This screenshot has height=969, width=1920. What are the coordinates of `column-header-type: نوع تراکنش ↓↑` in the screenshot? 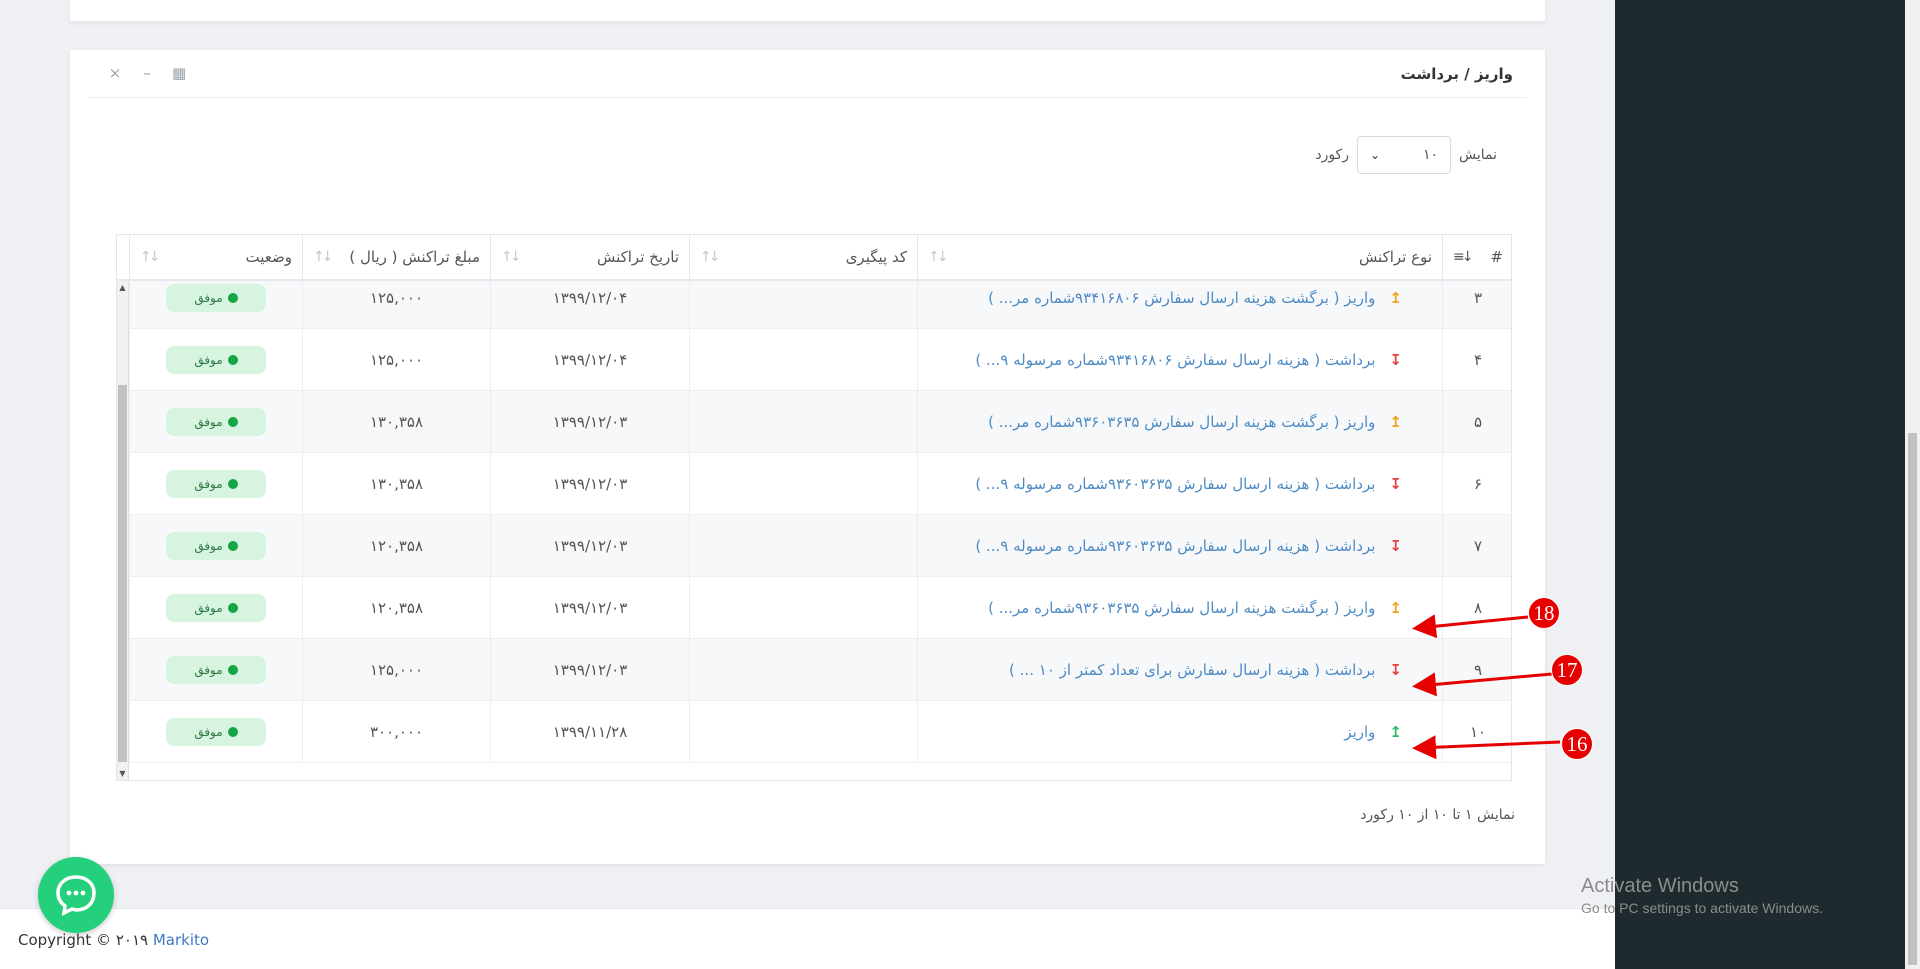 It's located at (1179, 257).